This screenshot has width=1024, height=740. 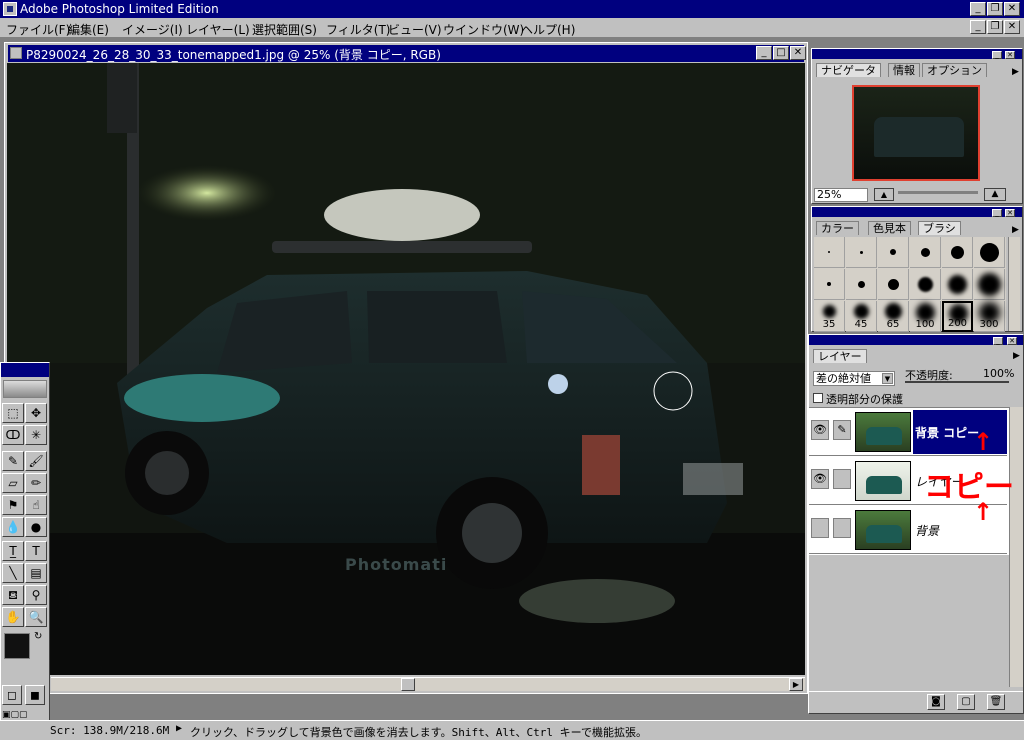 What do you see at coordinates (152, 29) in the screenshot?
I see `menu-image: イメージ(I)` at bounding box center [152, 29].